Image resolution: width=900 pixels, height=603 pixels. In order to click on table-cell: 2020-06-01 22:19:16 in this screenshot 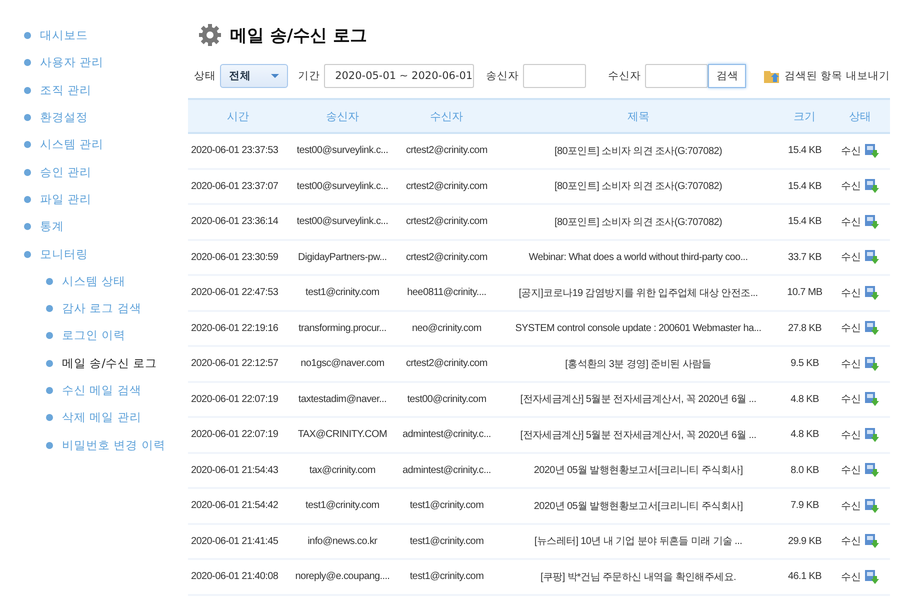, I will do `click(234, 328)`.